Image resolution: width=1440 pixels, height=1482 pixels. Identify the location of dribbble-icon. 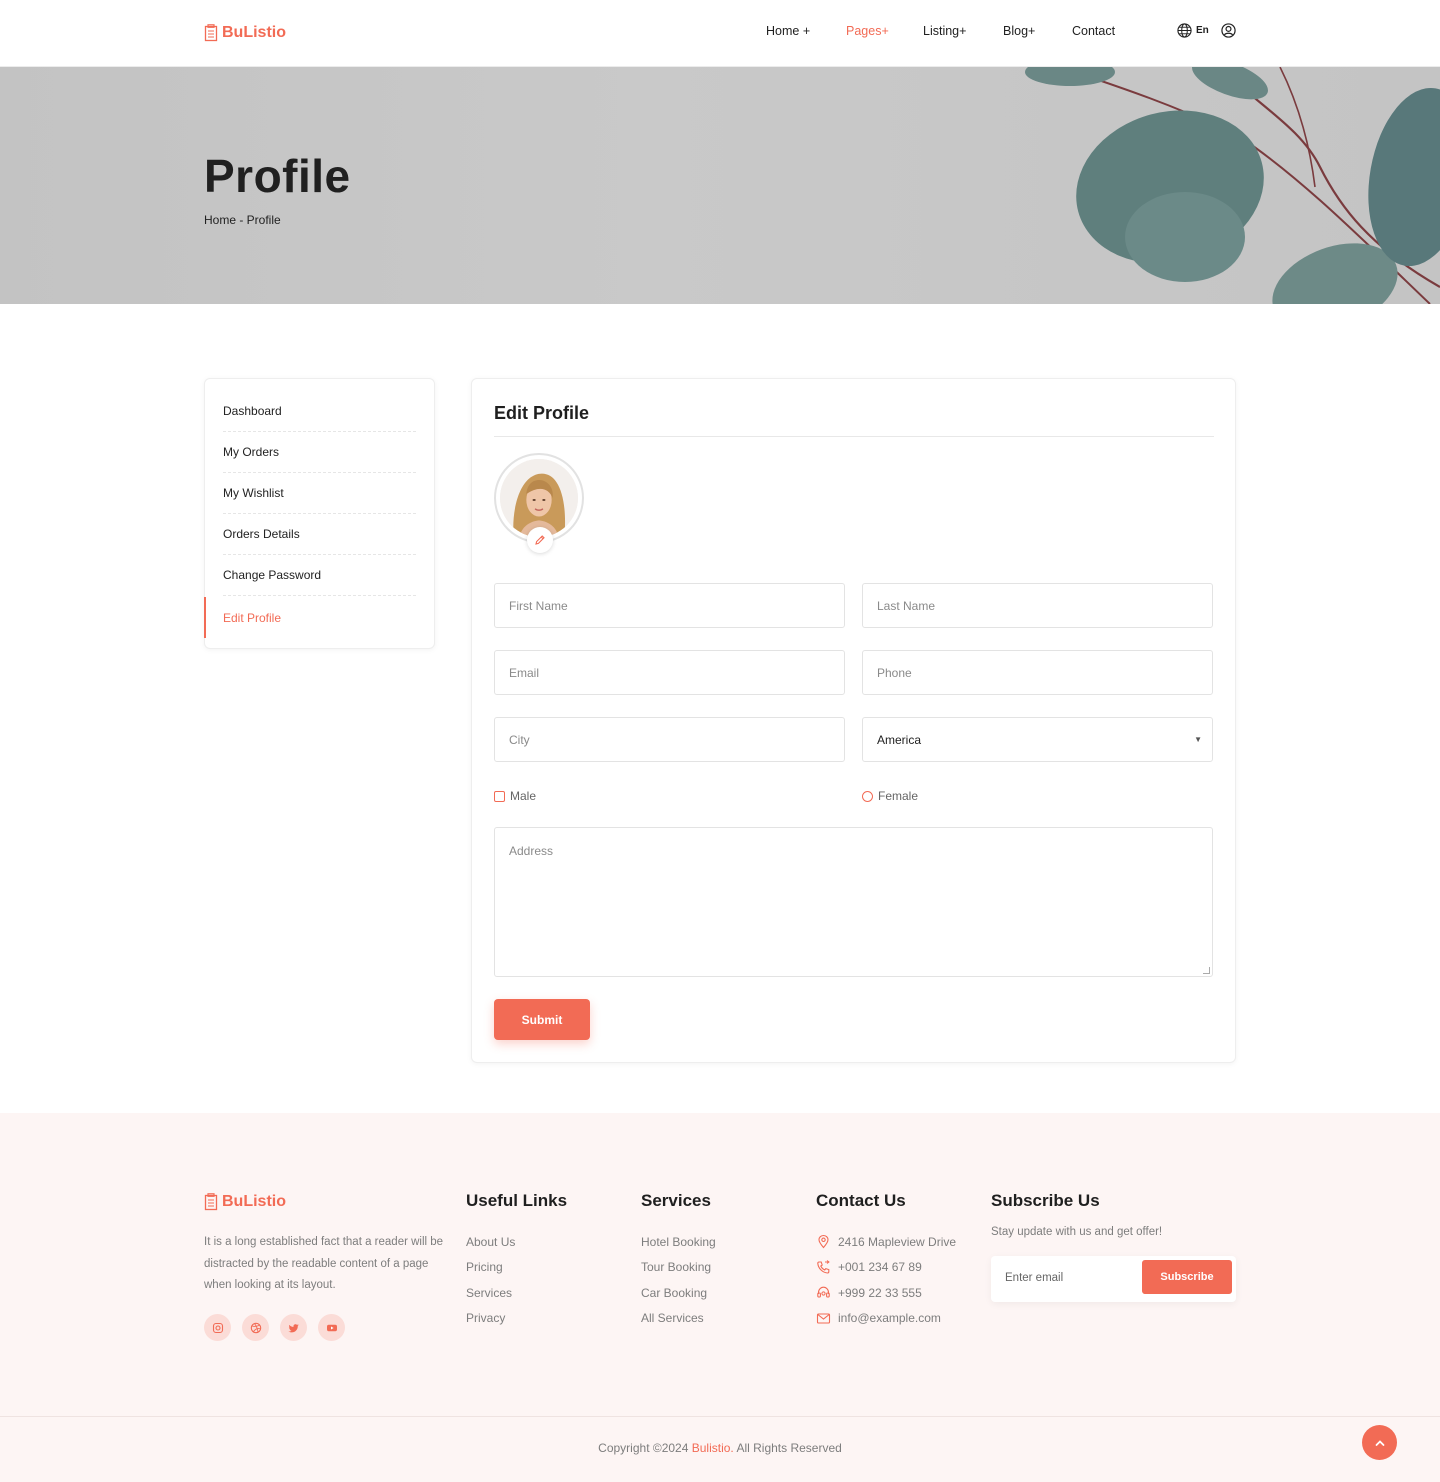
(255, 1327).